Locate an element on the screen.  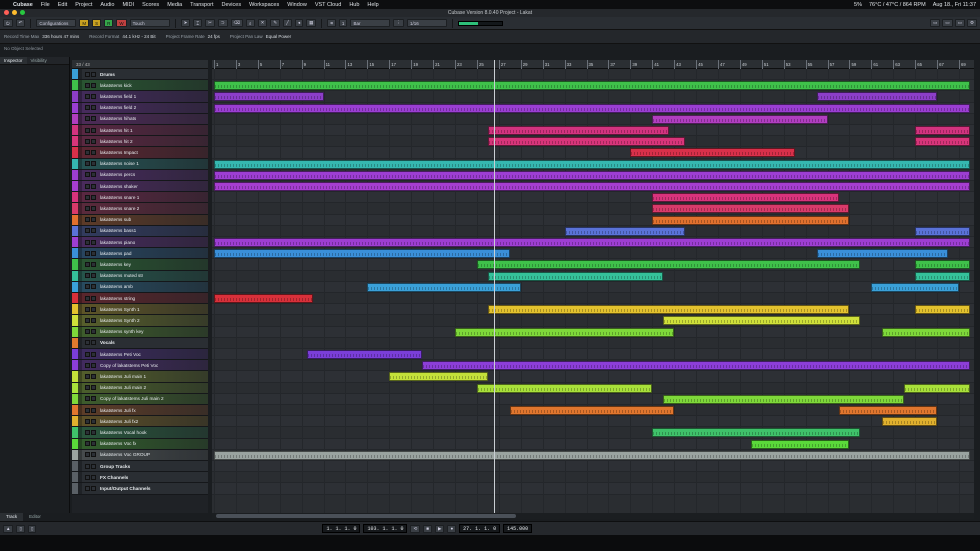
left-locator-field: 1. 1. 1. 0 is located at coordinates (341, 528).